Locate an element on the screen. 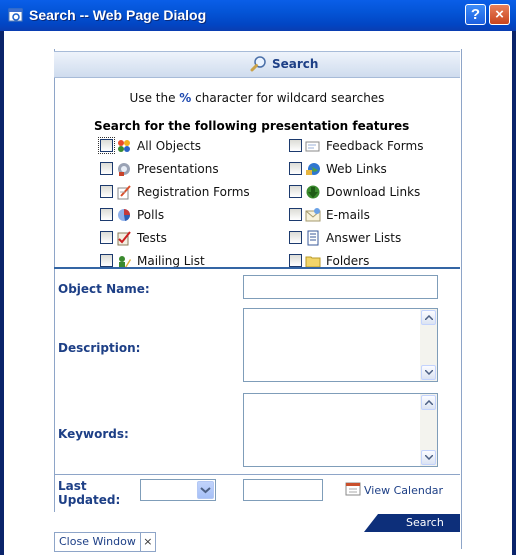 The width and height of the screenshot is (516, 555). view-calendar-label: View Calendar is located at coordinates (404, 490).